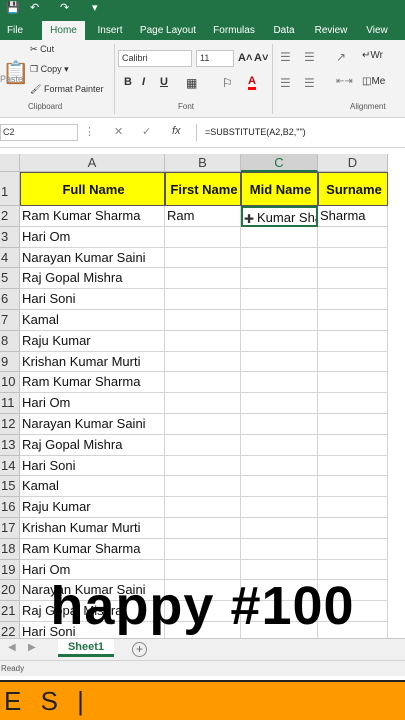 This screenshot has height=720, width=405. Describe the element at coordinates (49, 69) in the screenshot. I see `copy-button: ❐ Copy ▾` at that location.